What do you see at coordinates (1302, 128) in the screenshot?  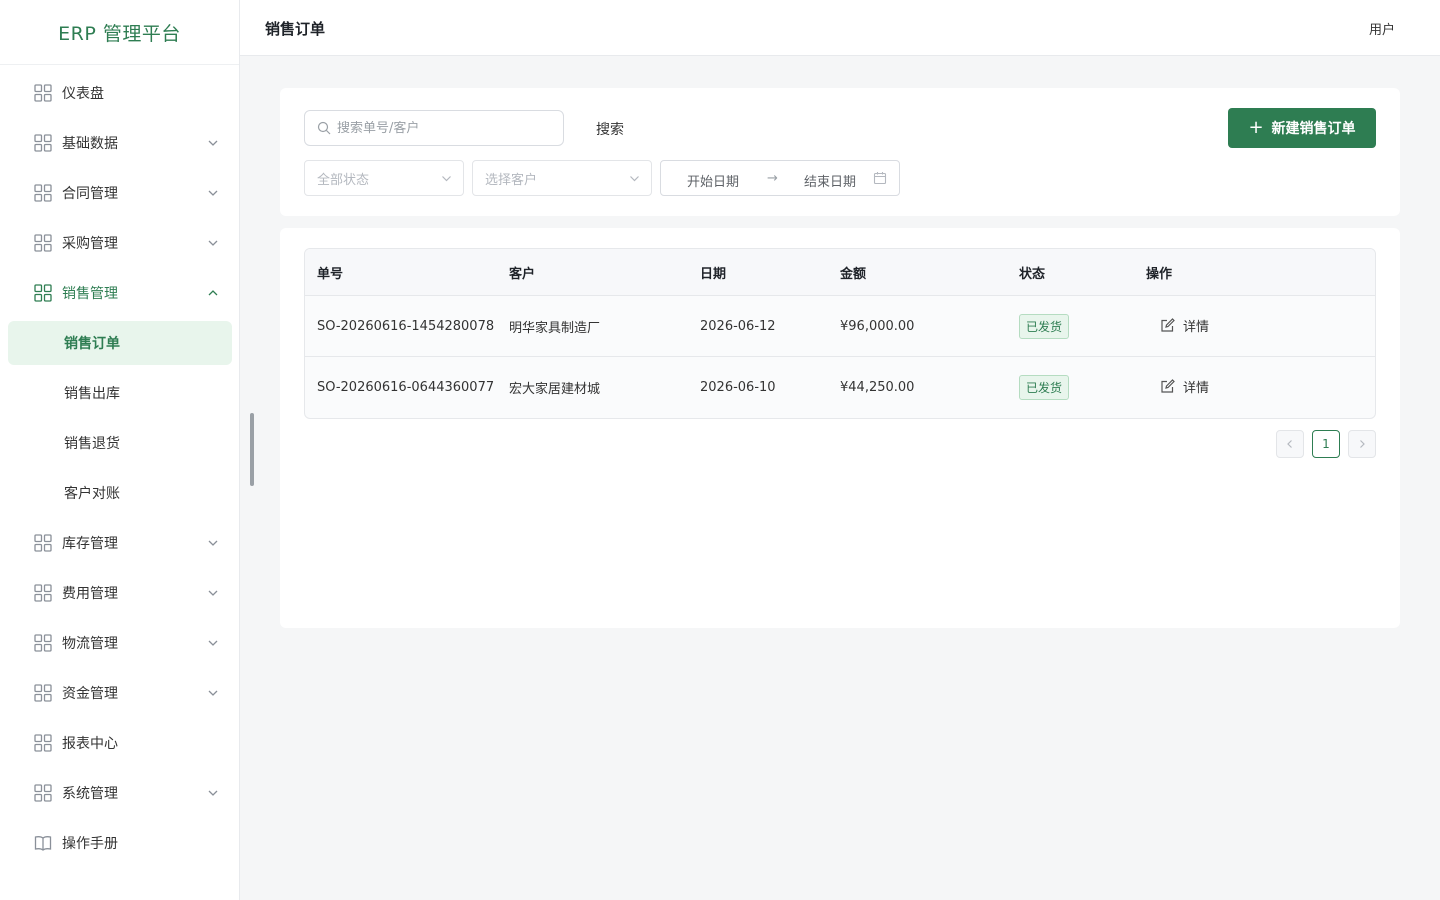 I see `new-sales-order-button: + 新建销售订单` at bounding box center [1302, 128].